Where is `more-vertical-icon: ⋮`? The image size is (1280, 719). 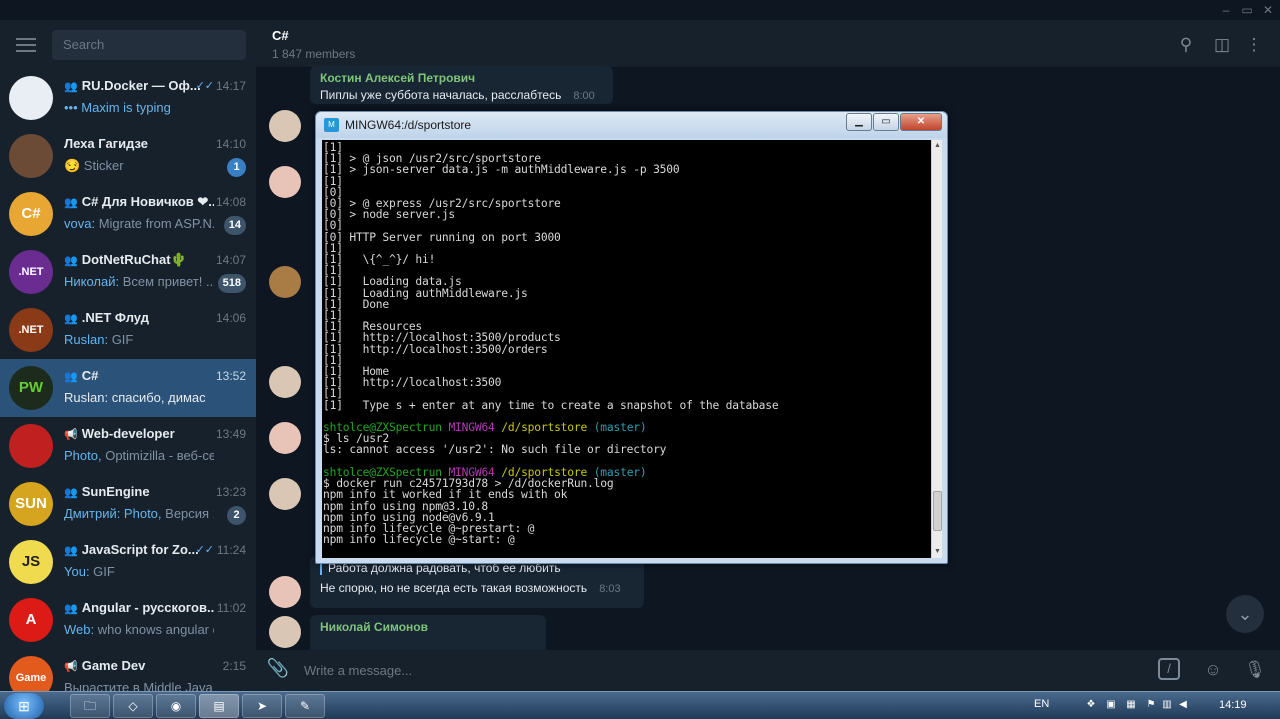 more-vertical-icon: ⋮ is located at coordinates (1254, 45).